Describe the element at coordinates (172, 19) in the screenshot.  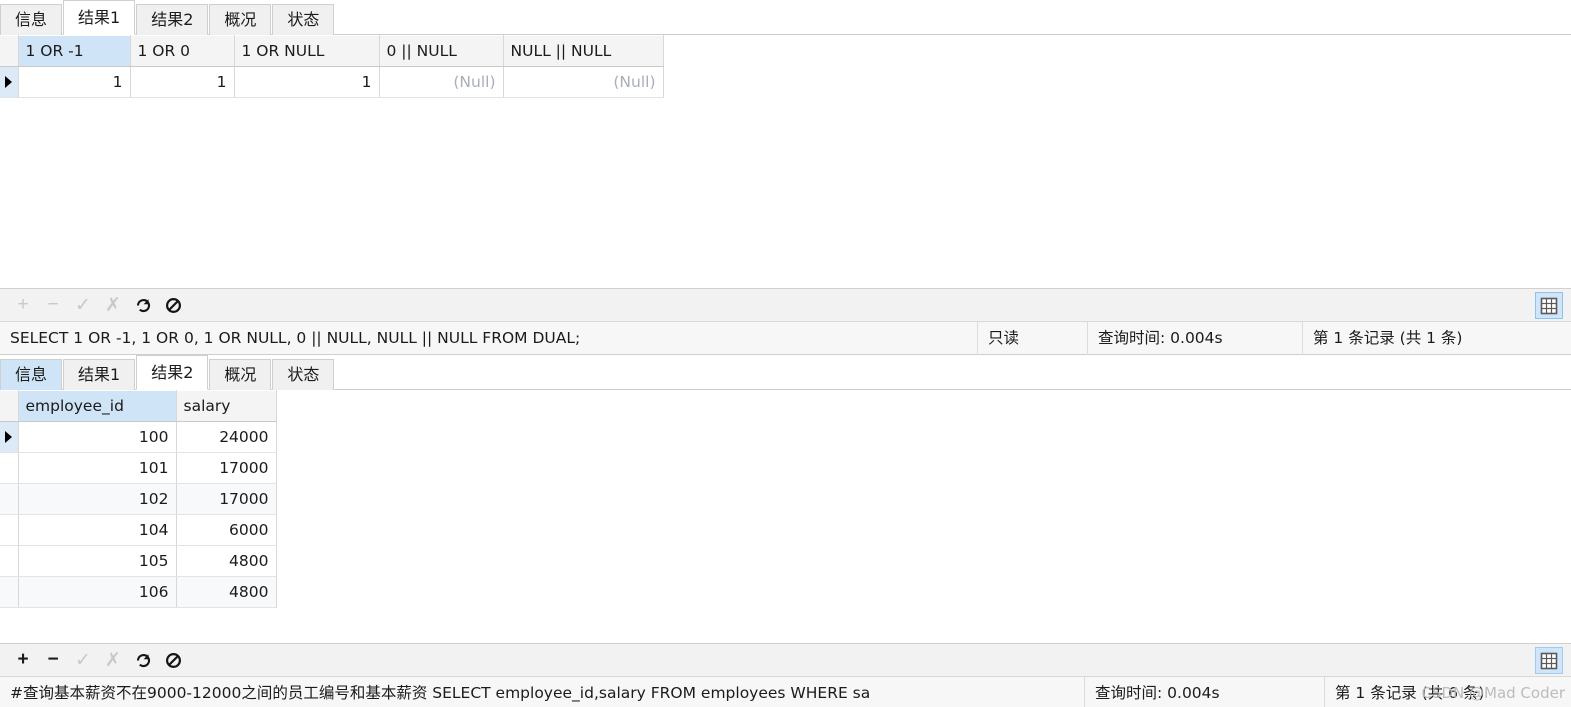
I see `tab-result2-top: 结果2` at that location.